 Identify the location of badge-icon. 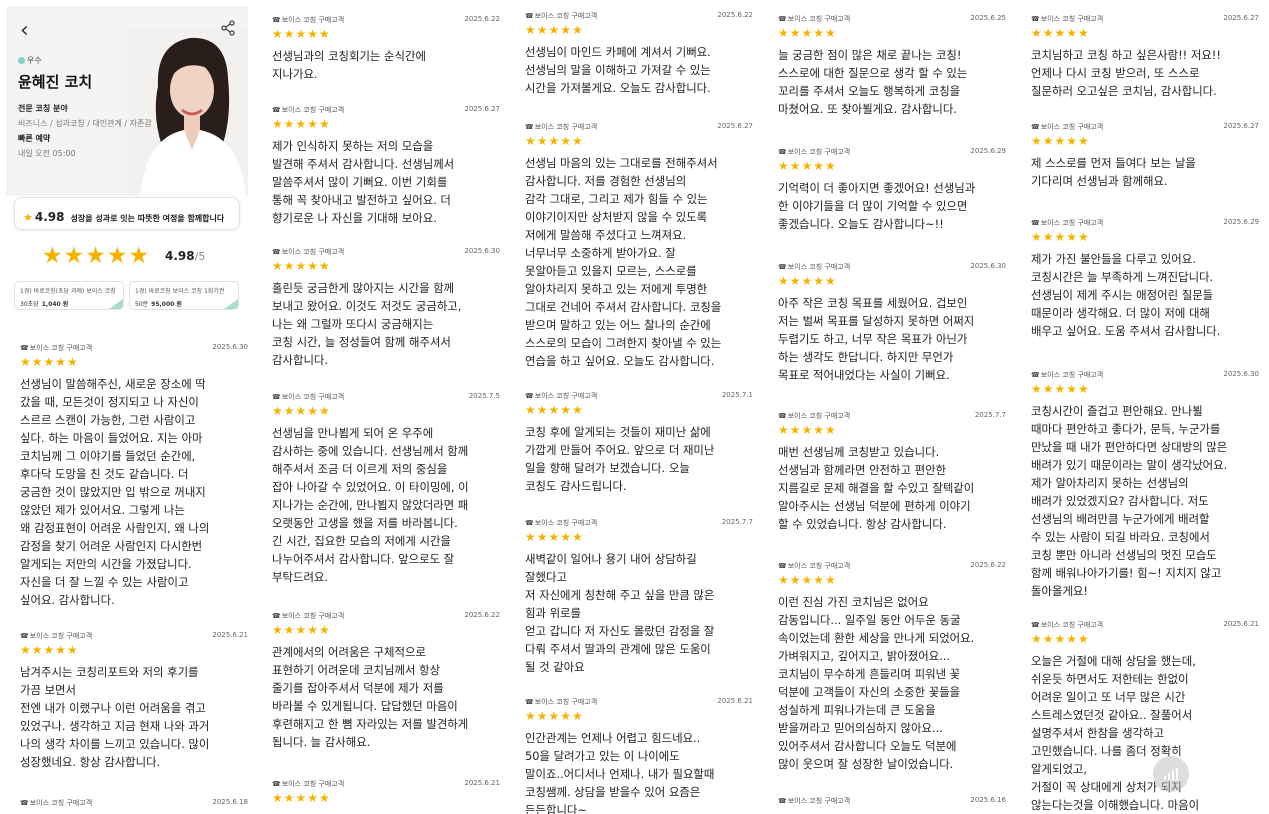
(21, 60).